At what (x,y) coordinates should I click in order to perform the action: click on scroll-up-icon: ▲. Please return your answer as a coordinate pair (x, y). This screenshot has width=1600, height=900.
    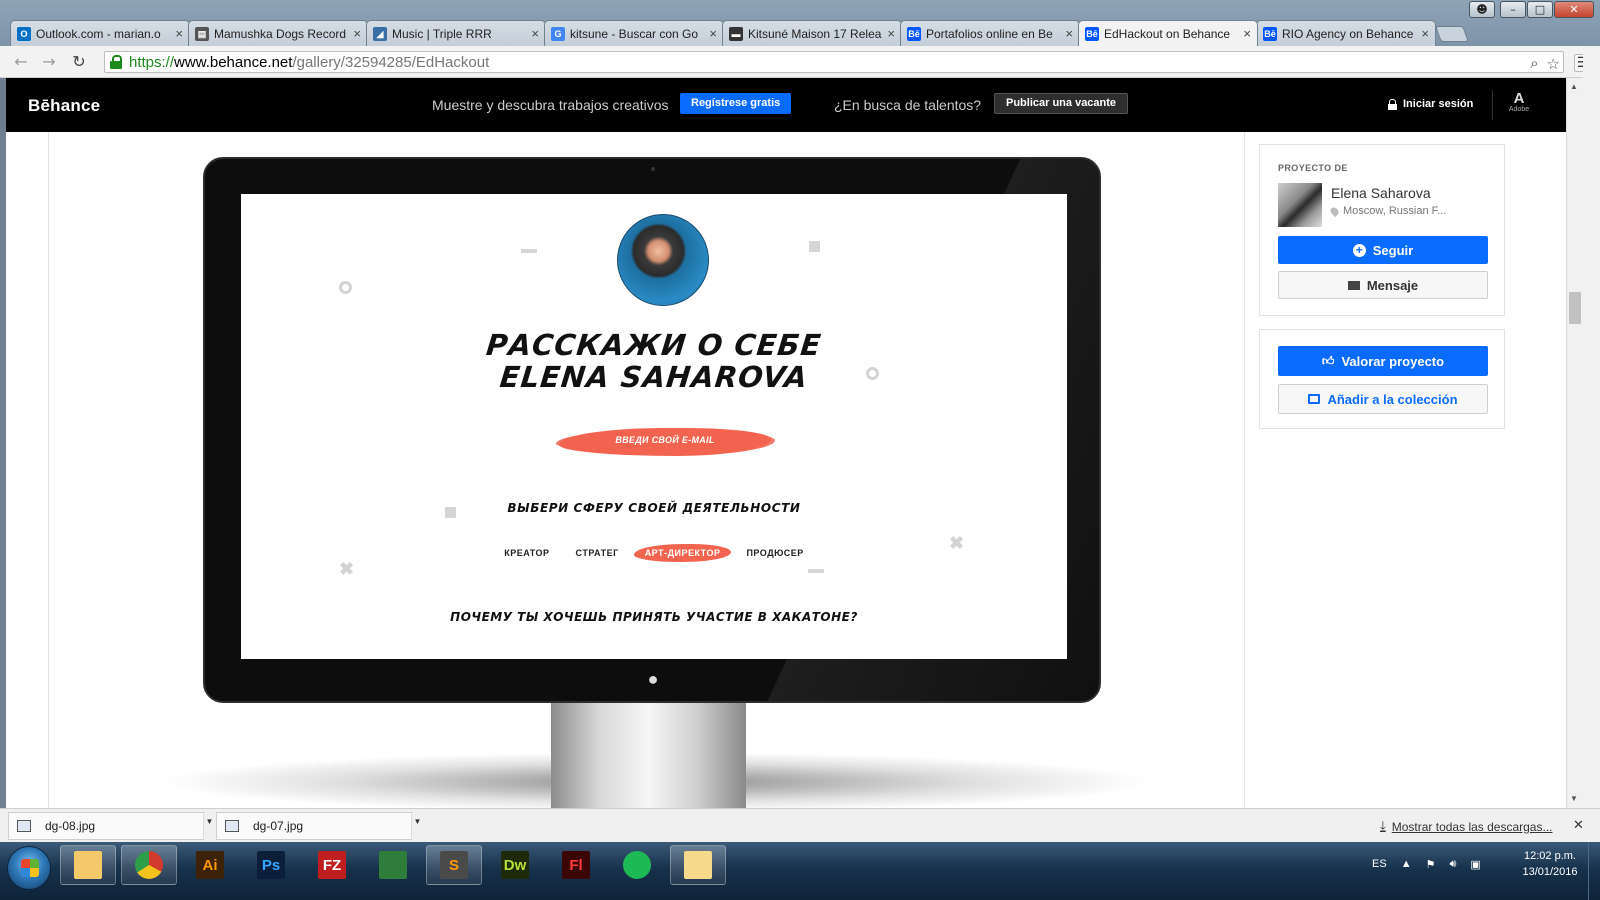
    Looking at the image, I should click on (1574, 86).